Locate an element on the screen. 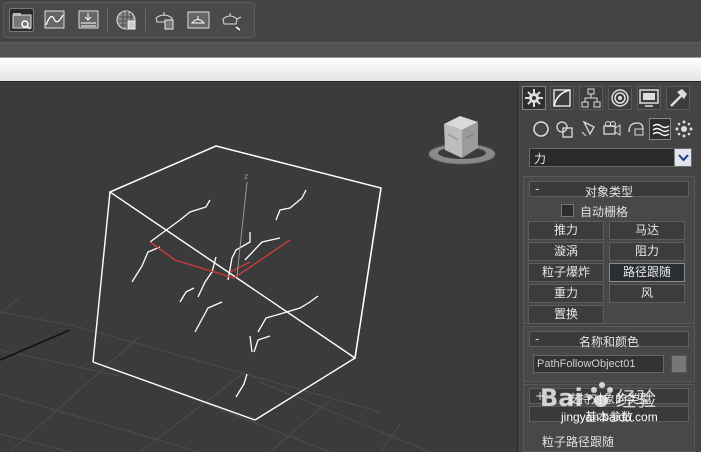 The image size is (701, 452). geometry-category-icon is located at coordinates (541, 129).